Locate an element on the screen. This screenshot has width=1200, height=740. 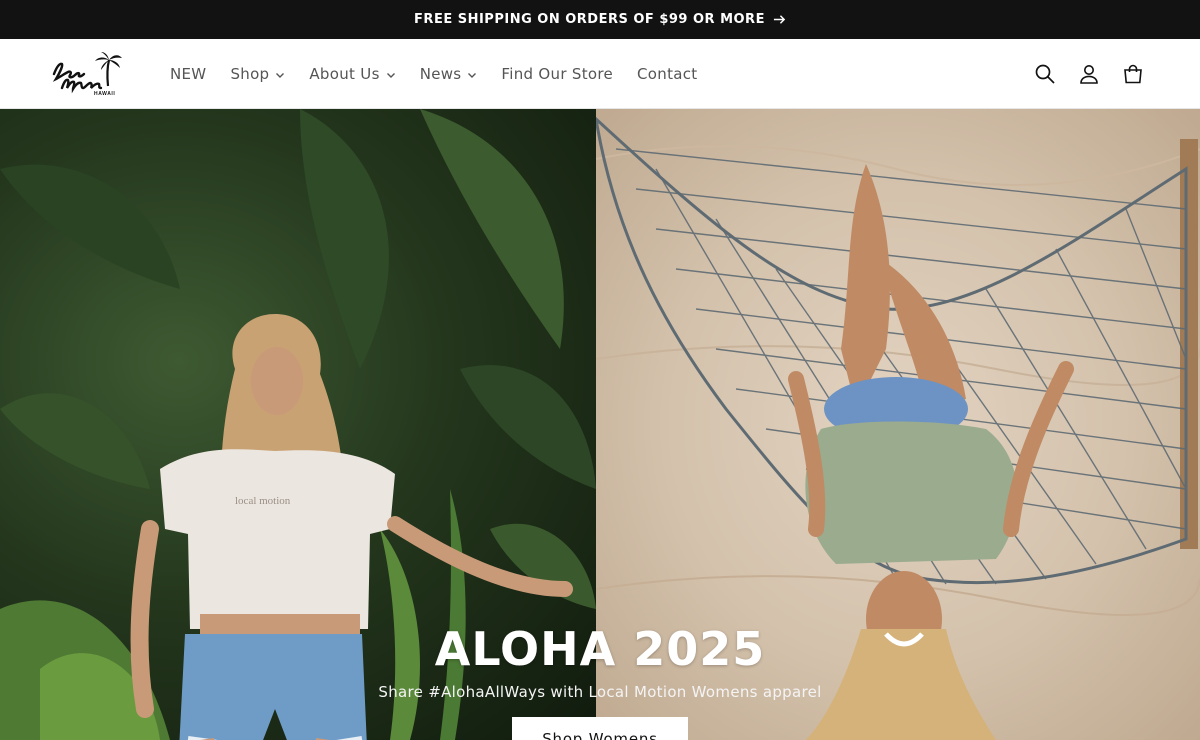
nav-item-contact: Contact is located at coordinates (667, 74).